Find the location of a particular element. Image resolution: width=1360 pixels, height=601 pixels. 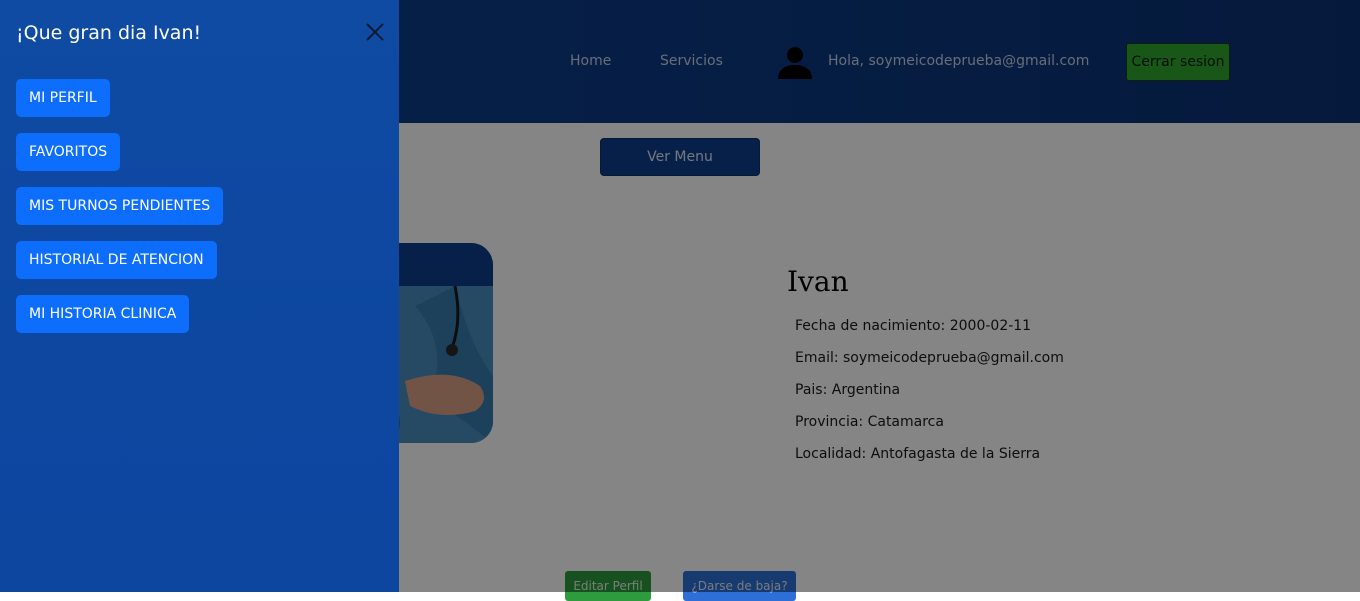

drawer-item-historia-clinica: MI HISTORIA CLINICA is located at coordinates (103, 314).